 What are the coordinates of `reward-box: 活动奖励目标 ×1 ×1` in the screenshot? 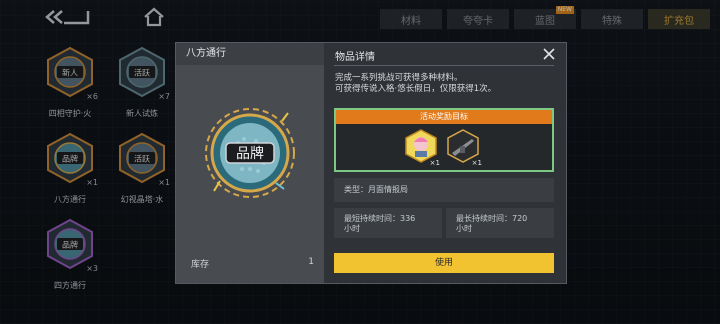 It's located at (444, 140).